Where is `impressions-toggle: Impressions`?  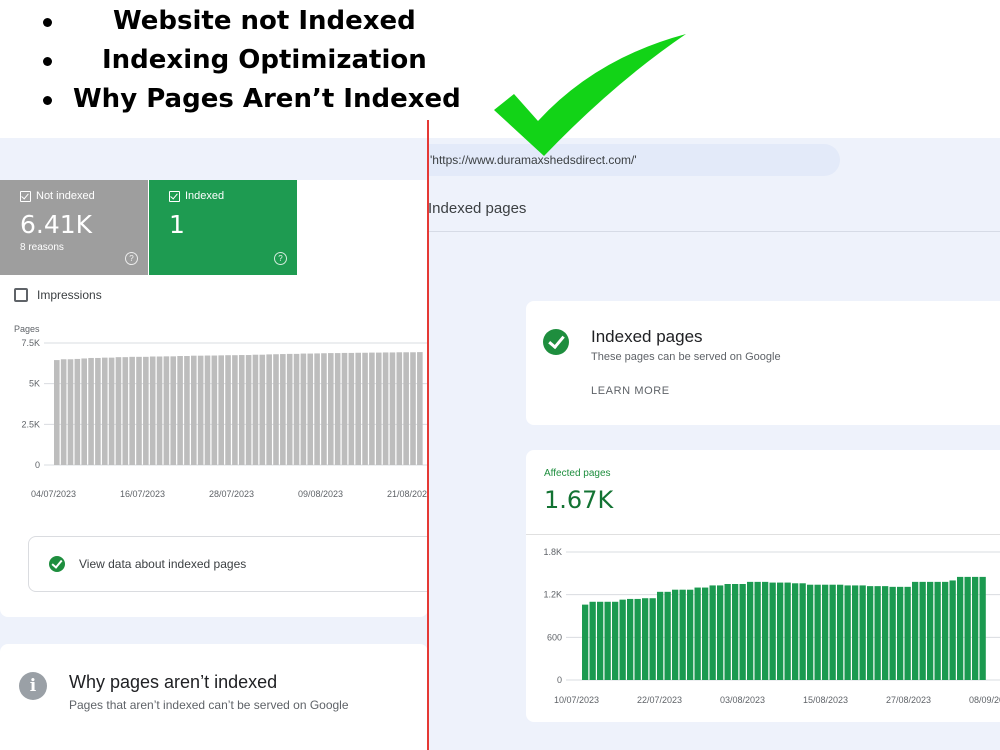 impressions-toggle: Impressions is located at coordinates (58, 295).